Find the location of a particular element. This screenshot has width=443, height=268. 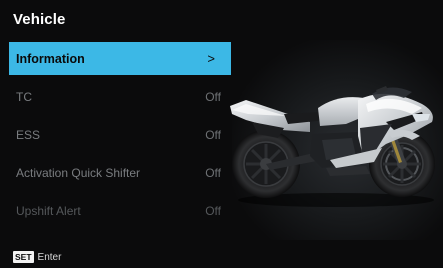

menu-item-label: Information is located at coordinates (50, 59).